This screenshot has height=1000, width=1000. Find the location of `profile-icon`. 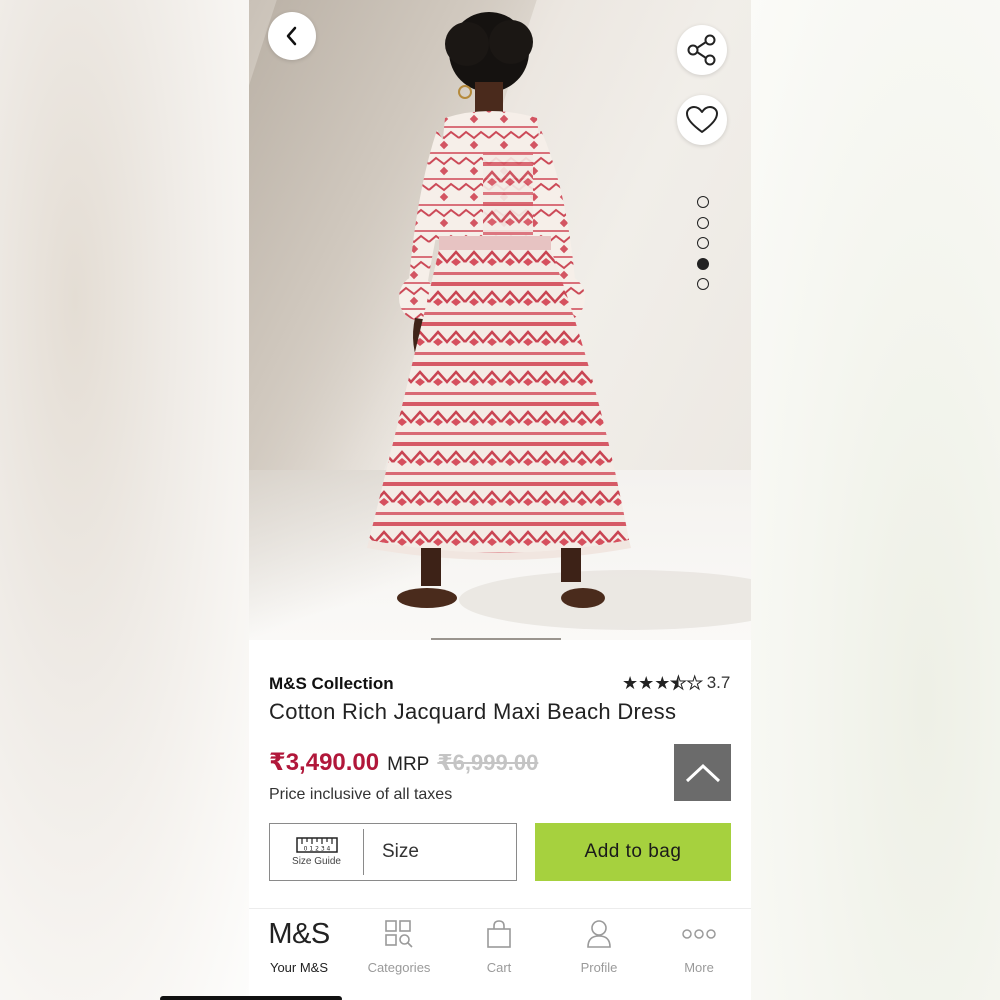

profile-icon is located at coordinates (599, 934).